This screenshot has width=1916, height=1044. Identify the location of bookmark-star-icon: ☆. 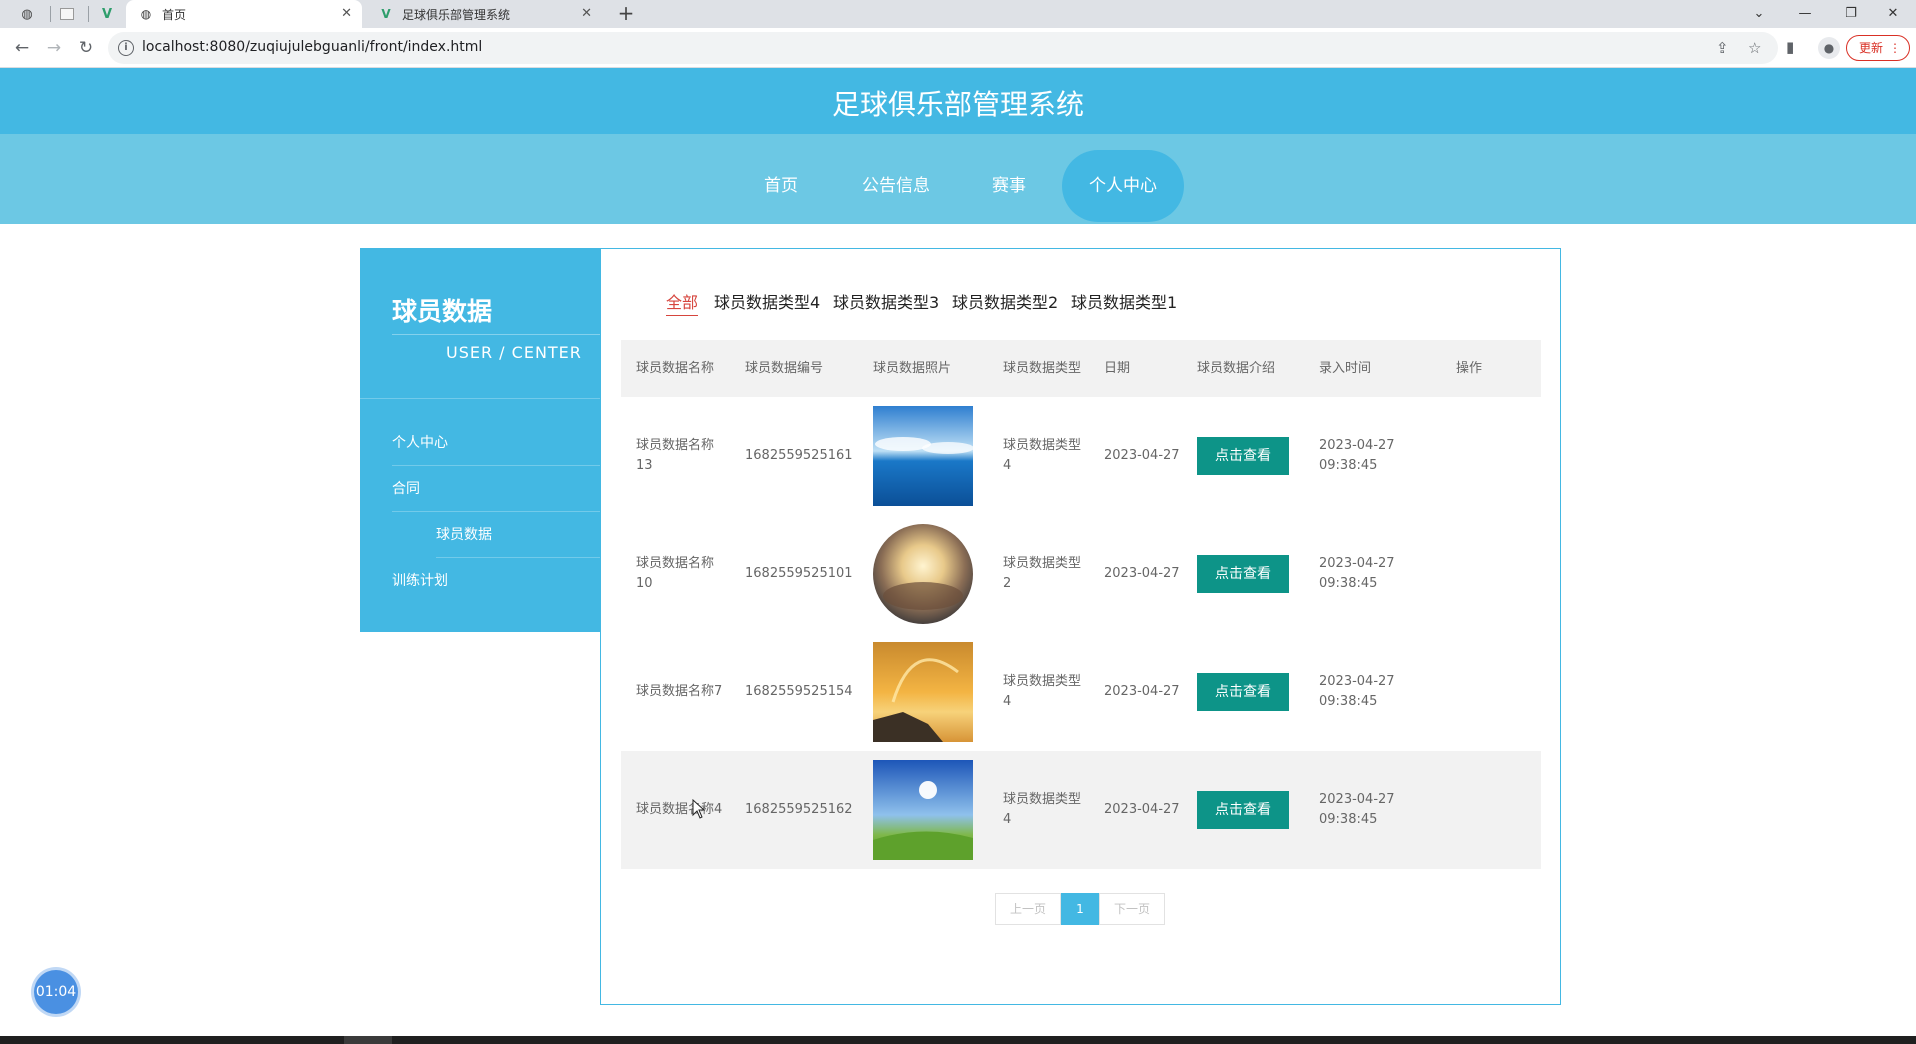
(1754, 48).